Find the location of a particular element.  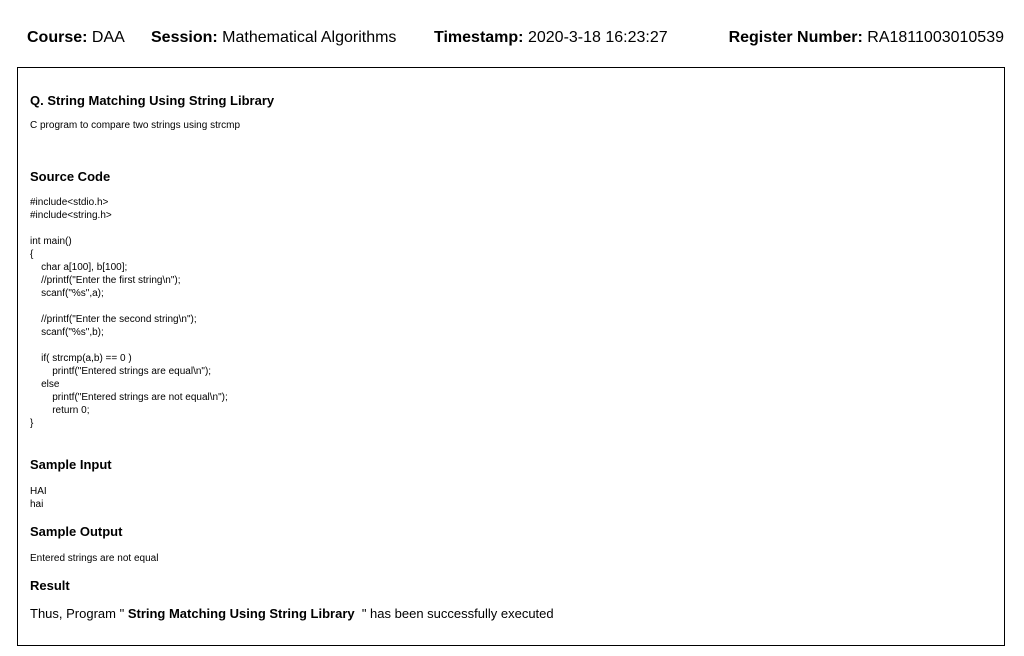

register-label: Register Number: is located at coordinates (795, 37).